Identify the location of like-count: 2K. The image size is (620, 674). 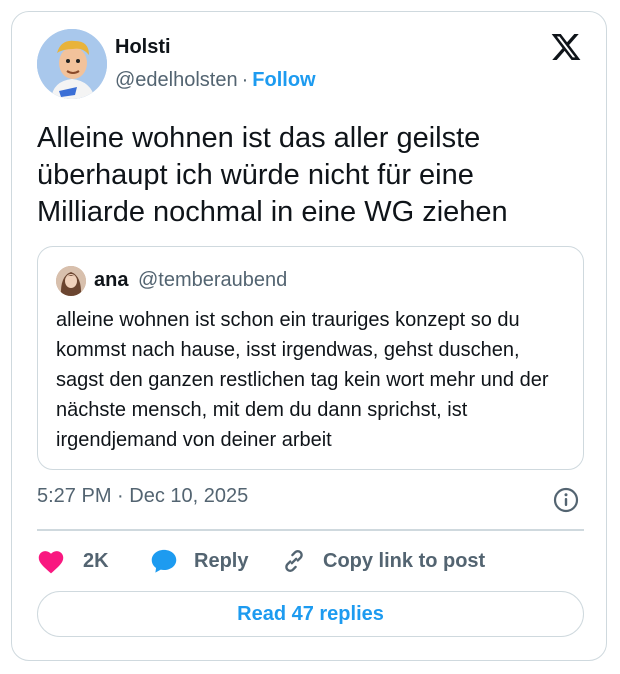
(96, 560).